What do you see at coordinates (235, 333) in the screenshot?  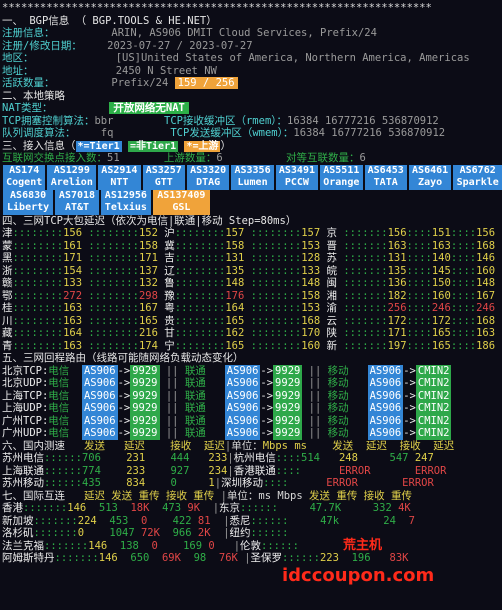 I see `latency-value: 162` at bounding box center [235, 333].